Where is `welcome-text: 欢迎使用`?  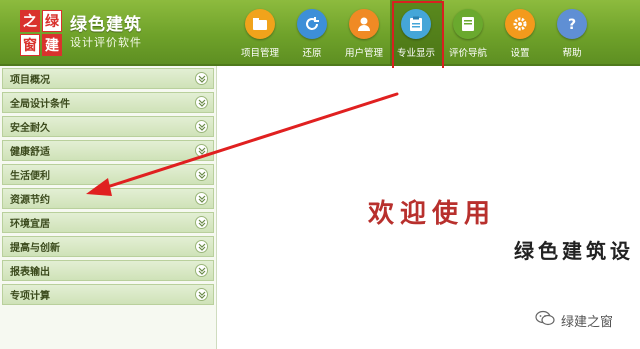 welcome-text: 欢迎使用 is located at coordinates (432, 214).